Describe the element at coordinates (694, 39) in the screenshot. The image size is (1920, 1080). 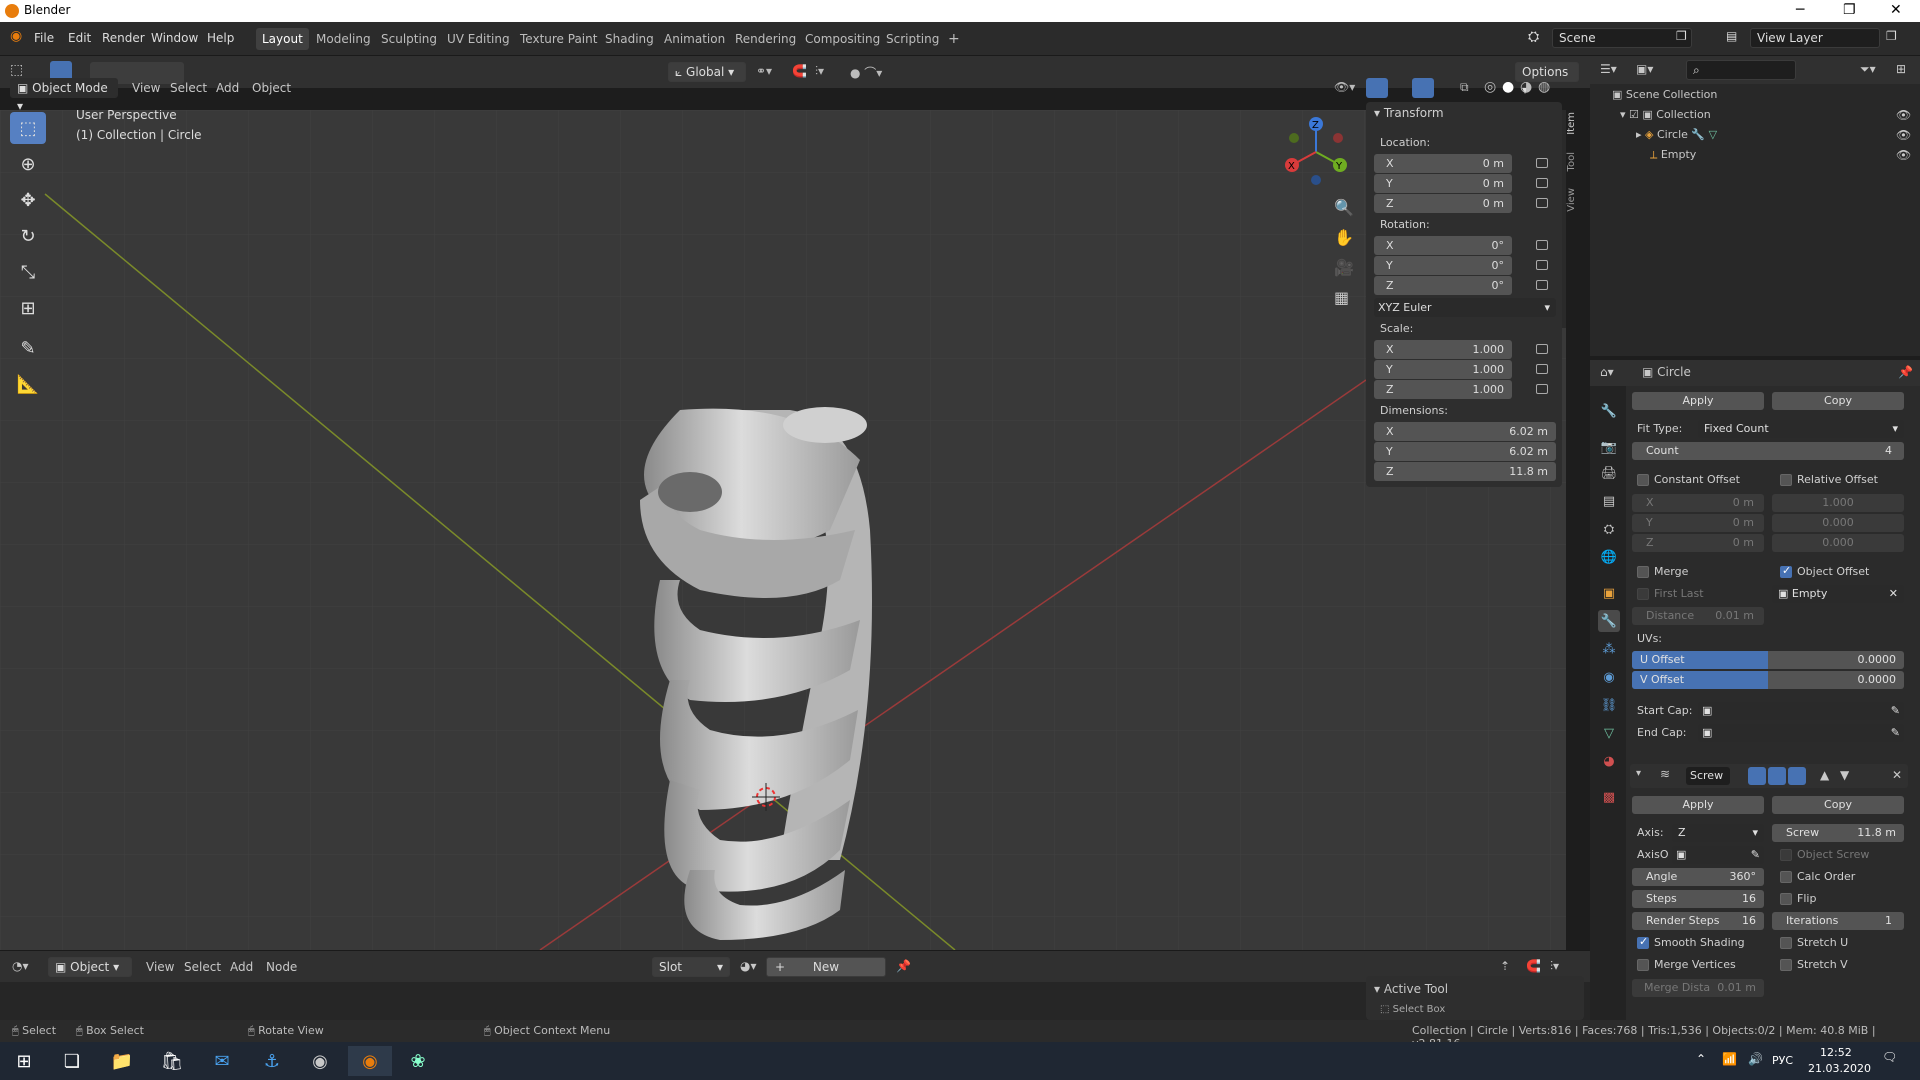
I see `tab-animation: Animation` at that location.